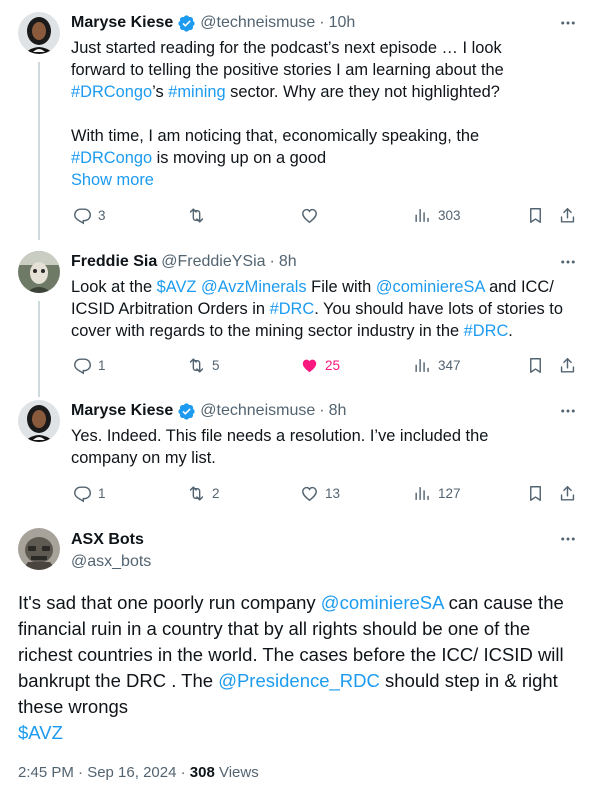  What do you see at coordinates (320, 493) in the screenshot?
I see `like-button: 13` at bounding box center [320, 493].